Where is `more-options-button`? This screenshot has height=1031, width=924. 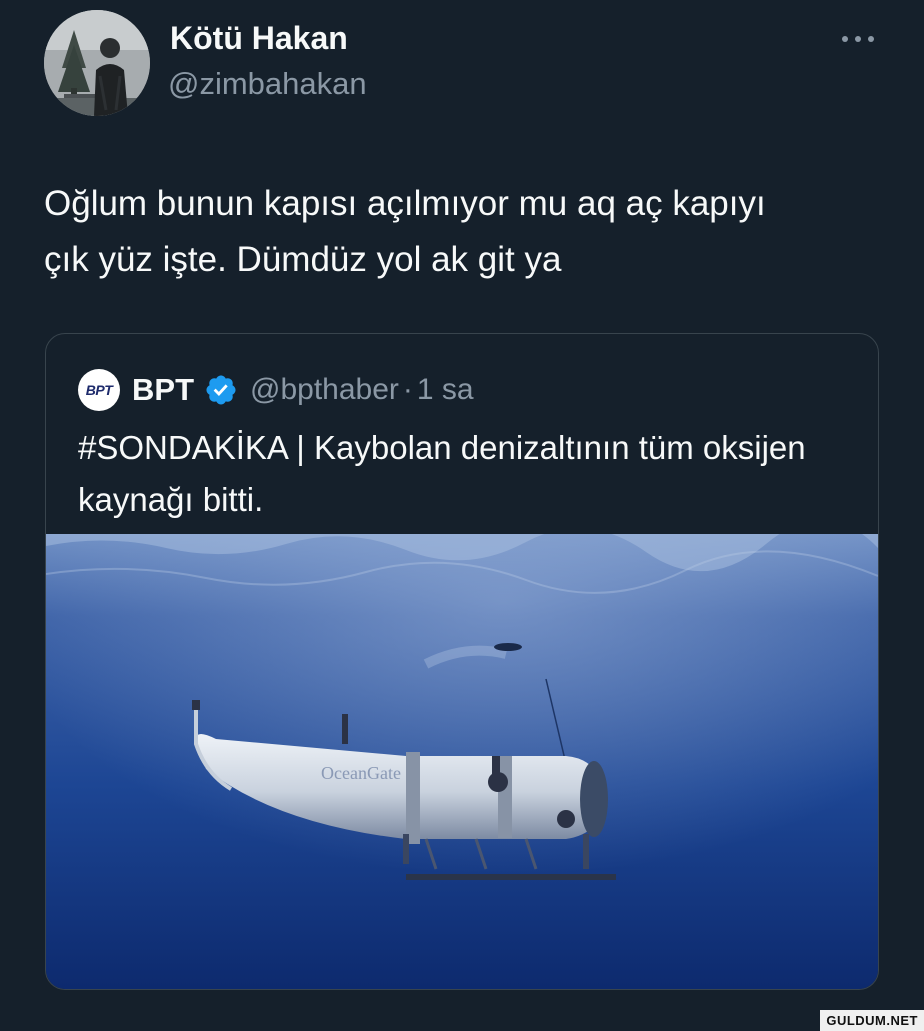
more-options-button is located at coordinates (858, 39).